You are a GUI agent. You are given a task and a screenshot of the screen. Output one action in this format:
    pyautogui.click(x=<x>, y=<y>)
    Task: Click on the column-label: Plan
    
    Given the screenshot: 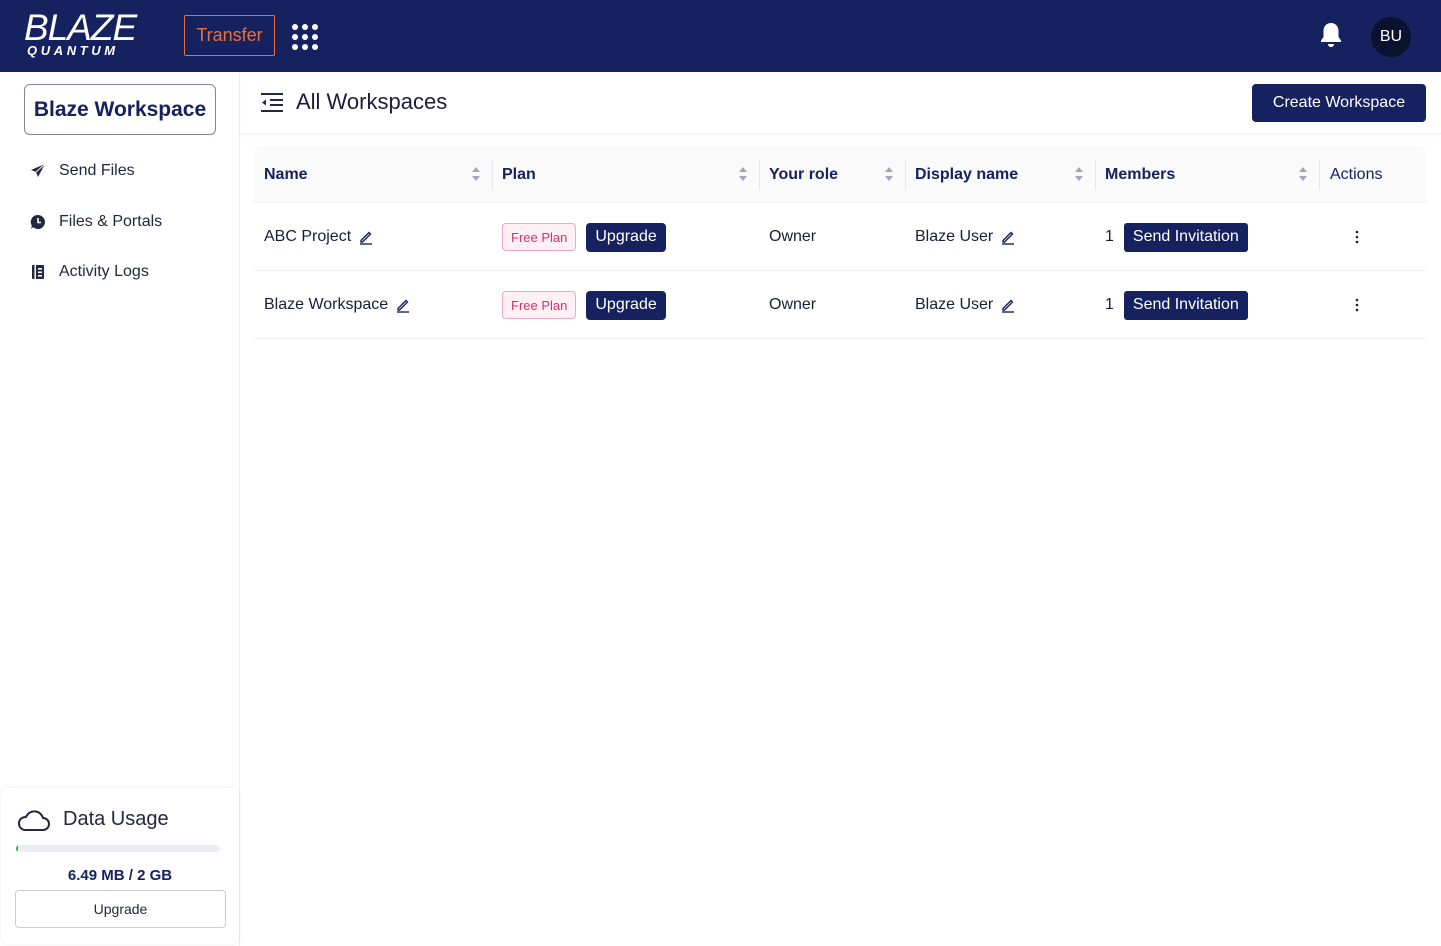 What is the action you would take?
    pyautogui.click(x=519, y=174)
    